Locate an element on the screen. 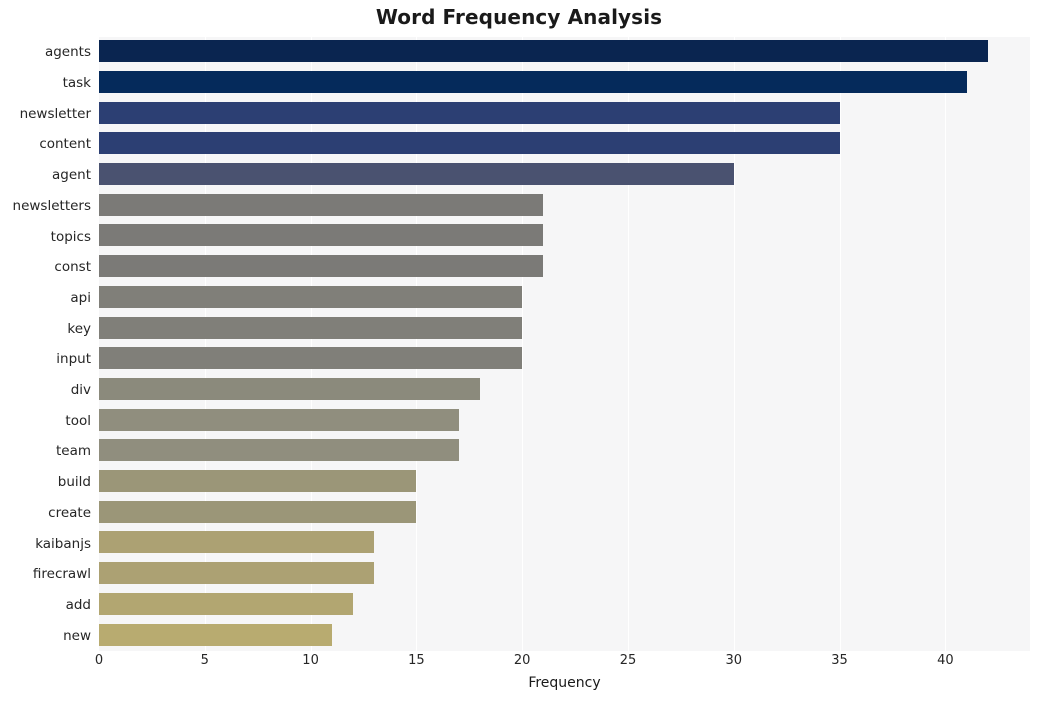  y-axis-tick-label: tool is located at coordinates (78, 420).